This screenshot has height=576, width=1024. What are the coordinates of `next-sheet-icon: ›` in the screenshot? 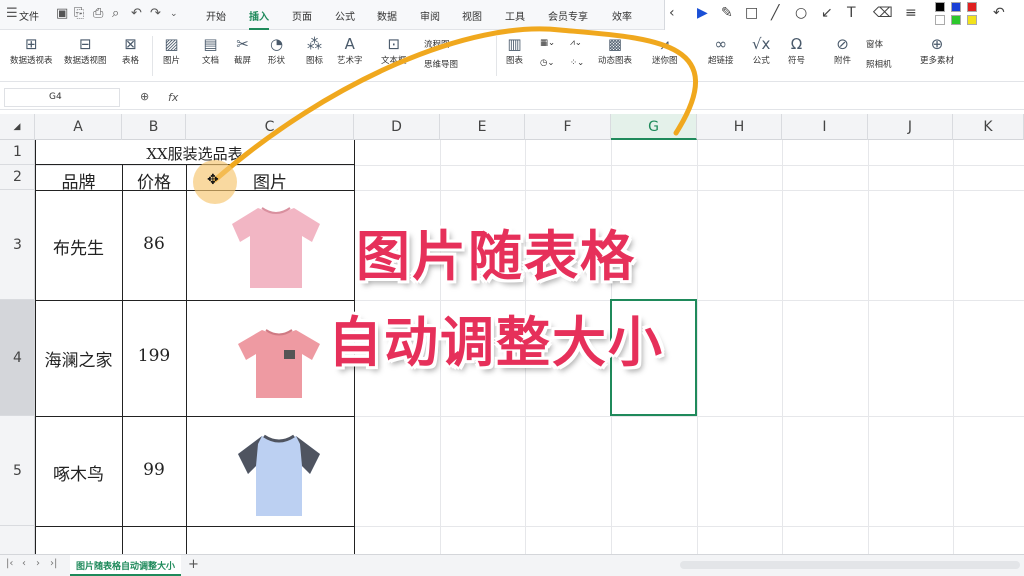 It's located at (38, 563).